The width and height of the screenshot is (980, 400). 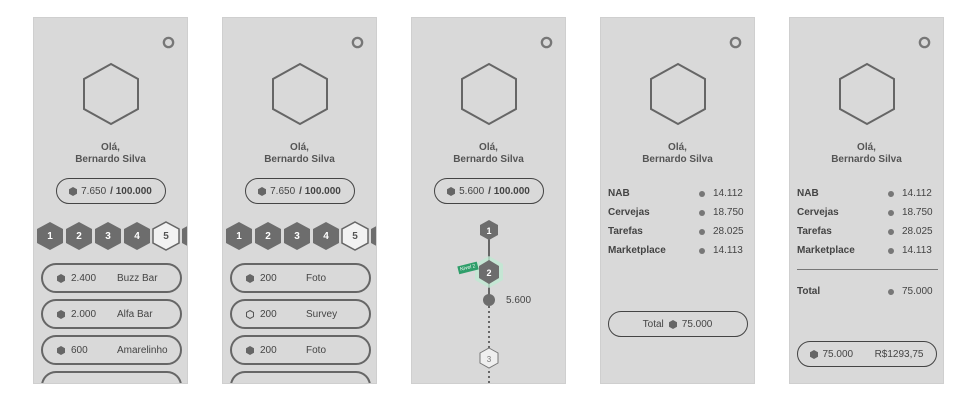 What do you see at coordinates (866, 354) in the screenshot?
I see `convert-pill: 75.000 R$1293,75` at bounding box center [866, 354].